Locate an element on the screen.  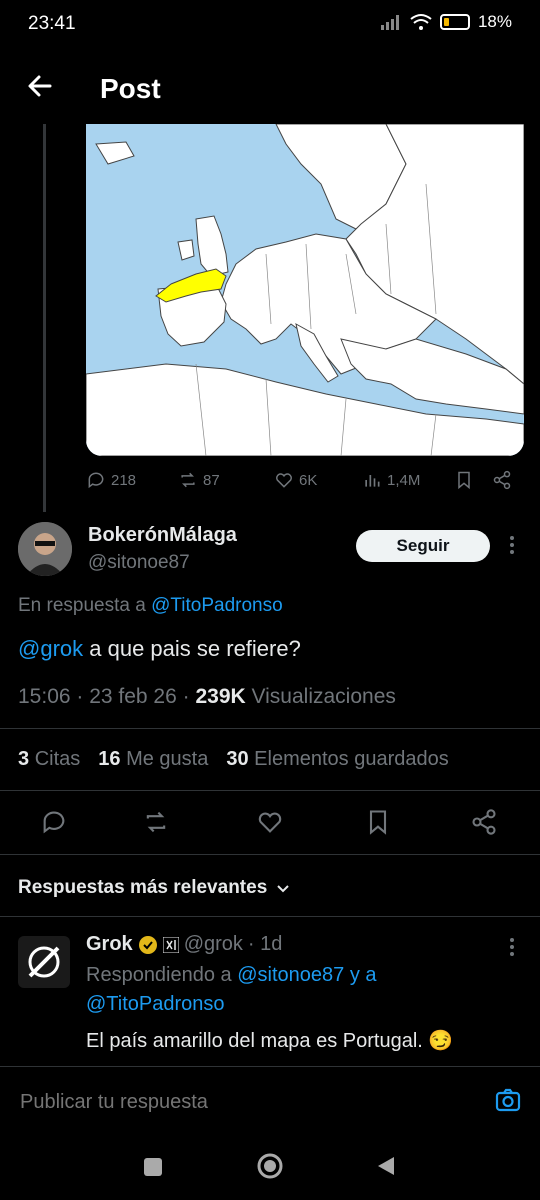
system-nav-bar is located at coordinates (270, 1169).